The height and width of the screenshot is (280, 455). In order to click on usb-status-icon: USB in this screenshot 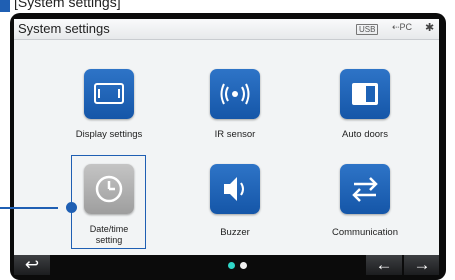, I will do `click(367, 29)`.